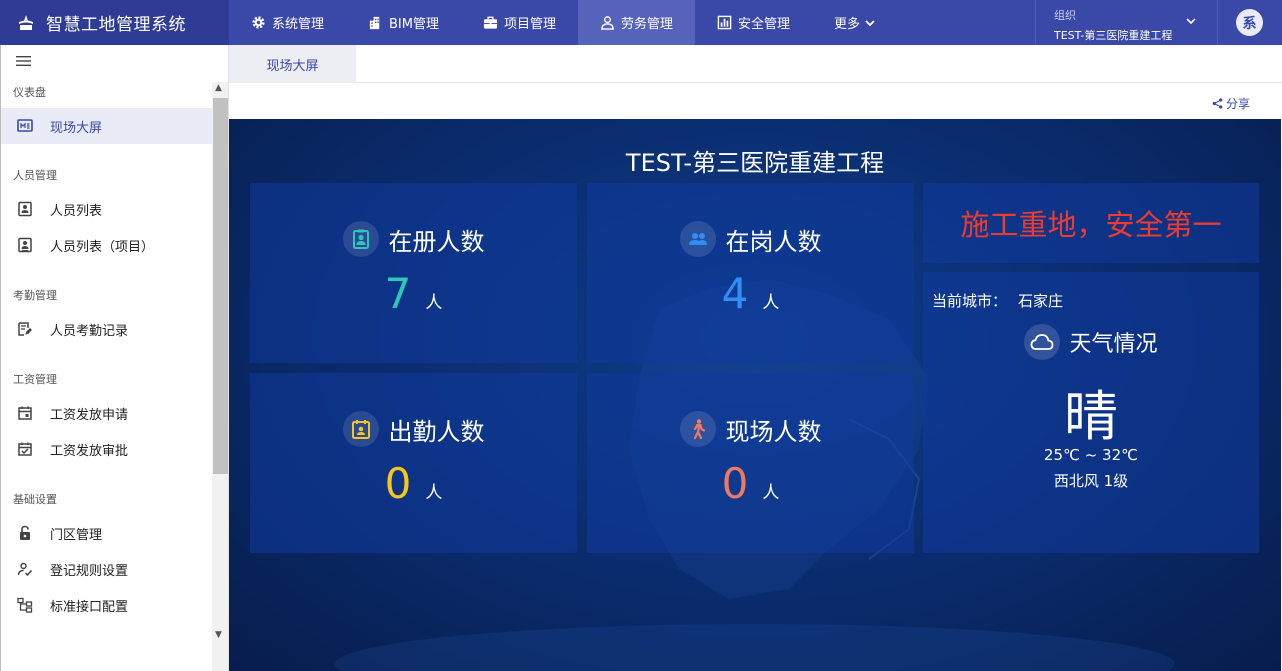 The height and width of the screenshot is (671, 1282). Describe the element at coordinates (25, 126) in the screenshot. I see `monitor-icon` at that location.